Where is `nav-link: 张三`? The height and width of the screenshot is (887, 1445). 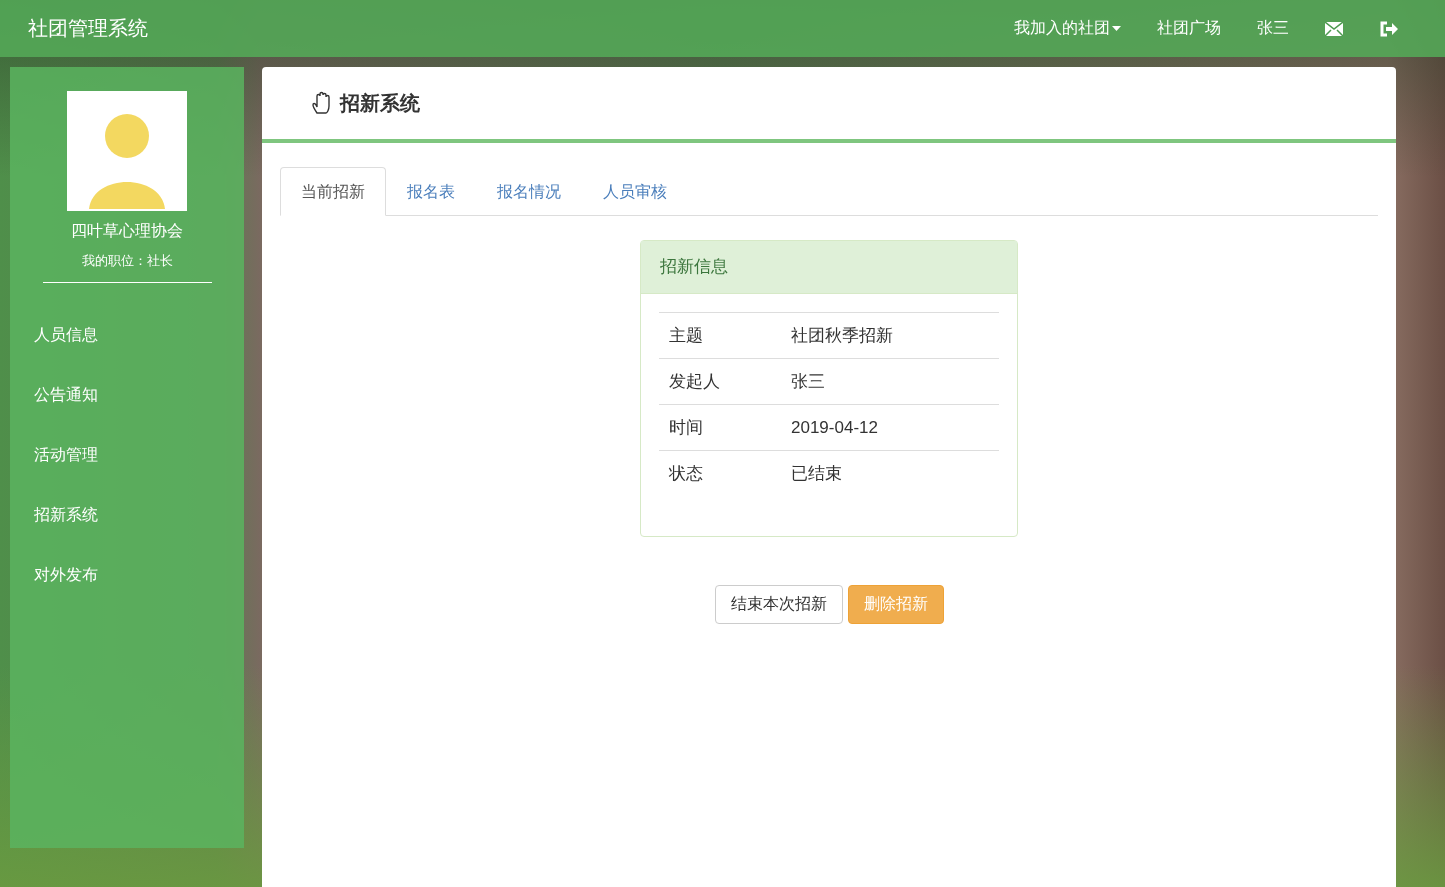 nav-link: 张三 is located at coordinates (1273, 28).